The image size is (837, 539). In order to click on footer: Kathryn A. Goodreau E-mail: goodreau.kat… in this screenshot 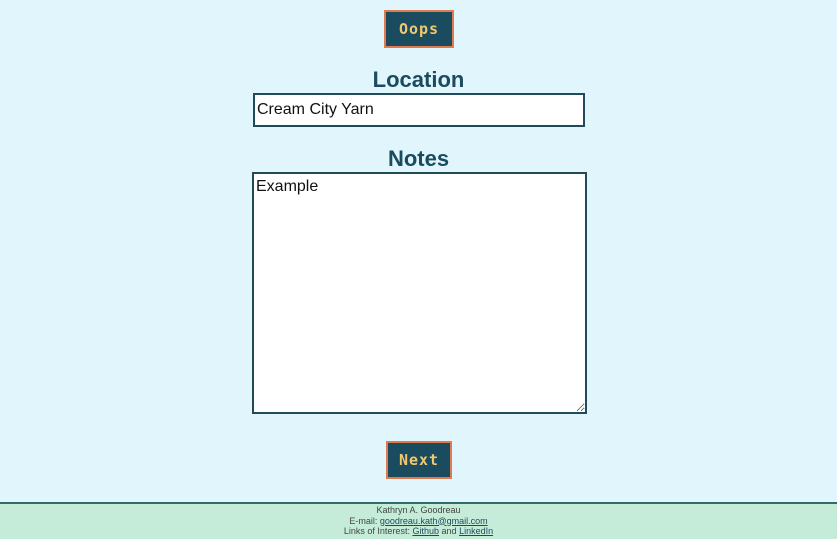, I will do `click(418, 520)`.